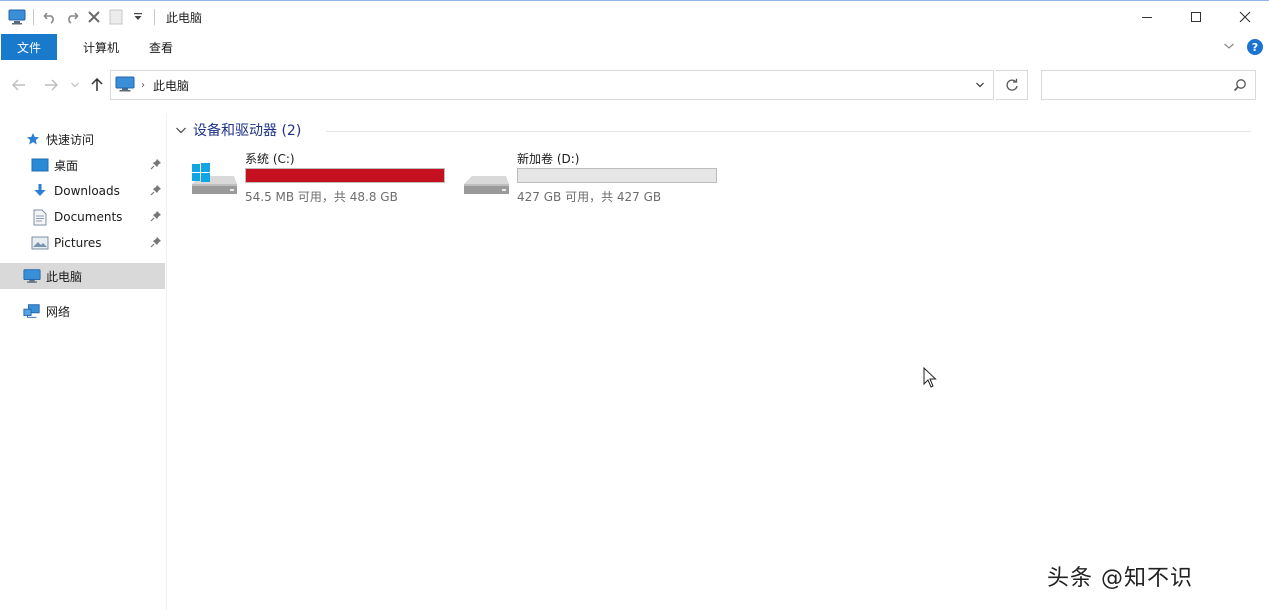 The image size is (1269, 610). I want to click on drive-item-c: 系统 (C:) 54.5 MB 可用，共 48.8 GB, so click(320, 178).